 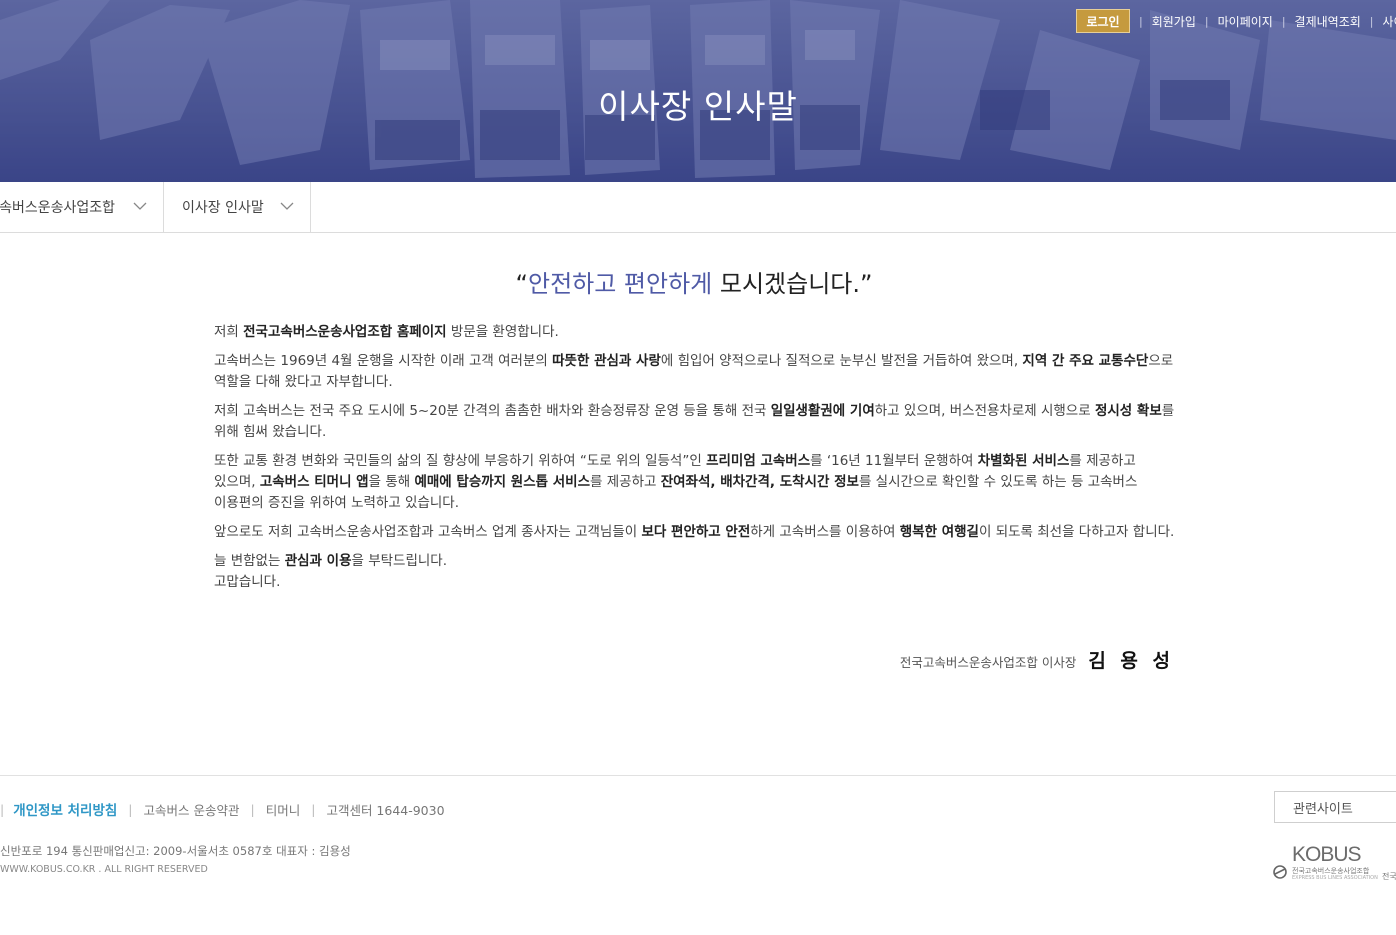 I want to click on sub-navigation: 고속버스운송사업조합 이사장 인사말, so click(x=698, y=207).